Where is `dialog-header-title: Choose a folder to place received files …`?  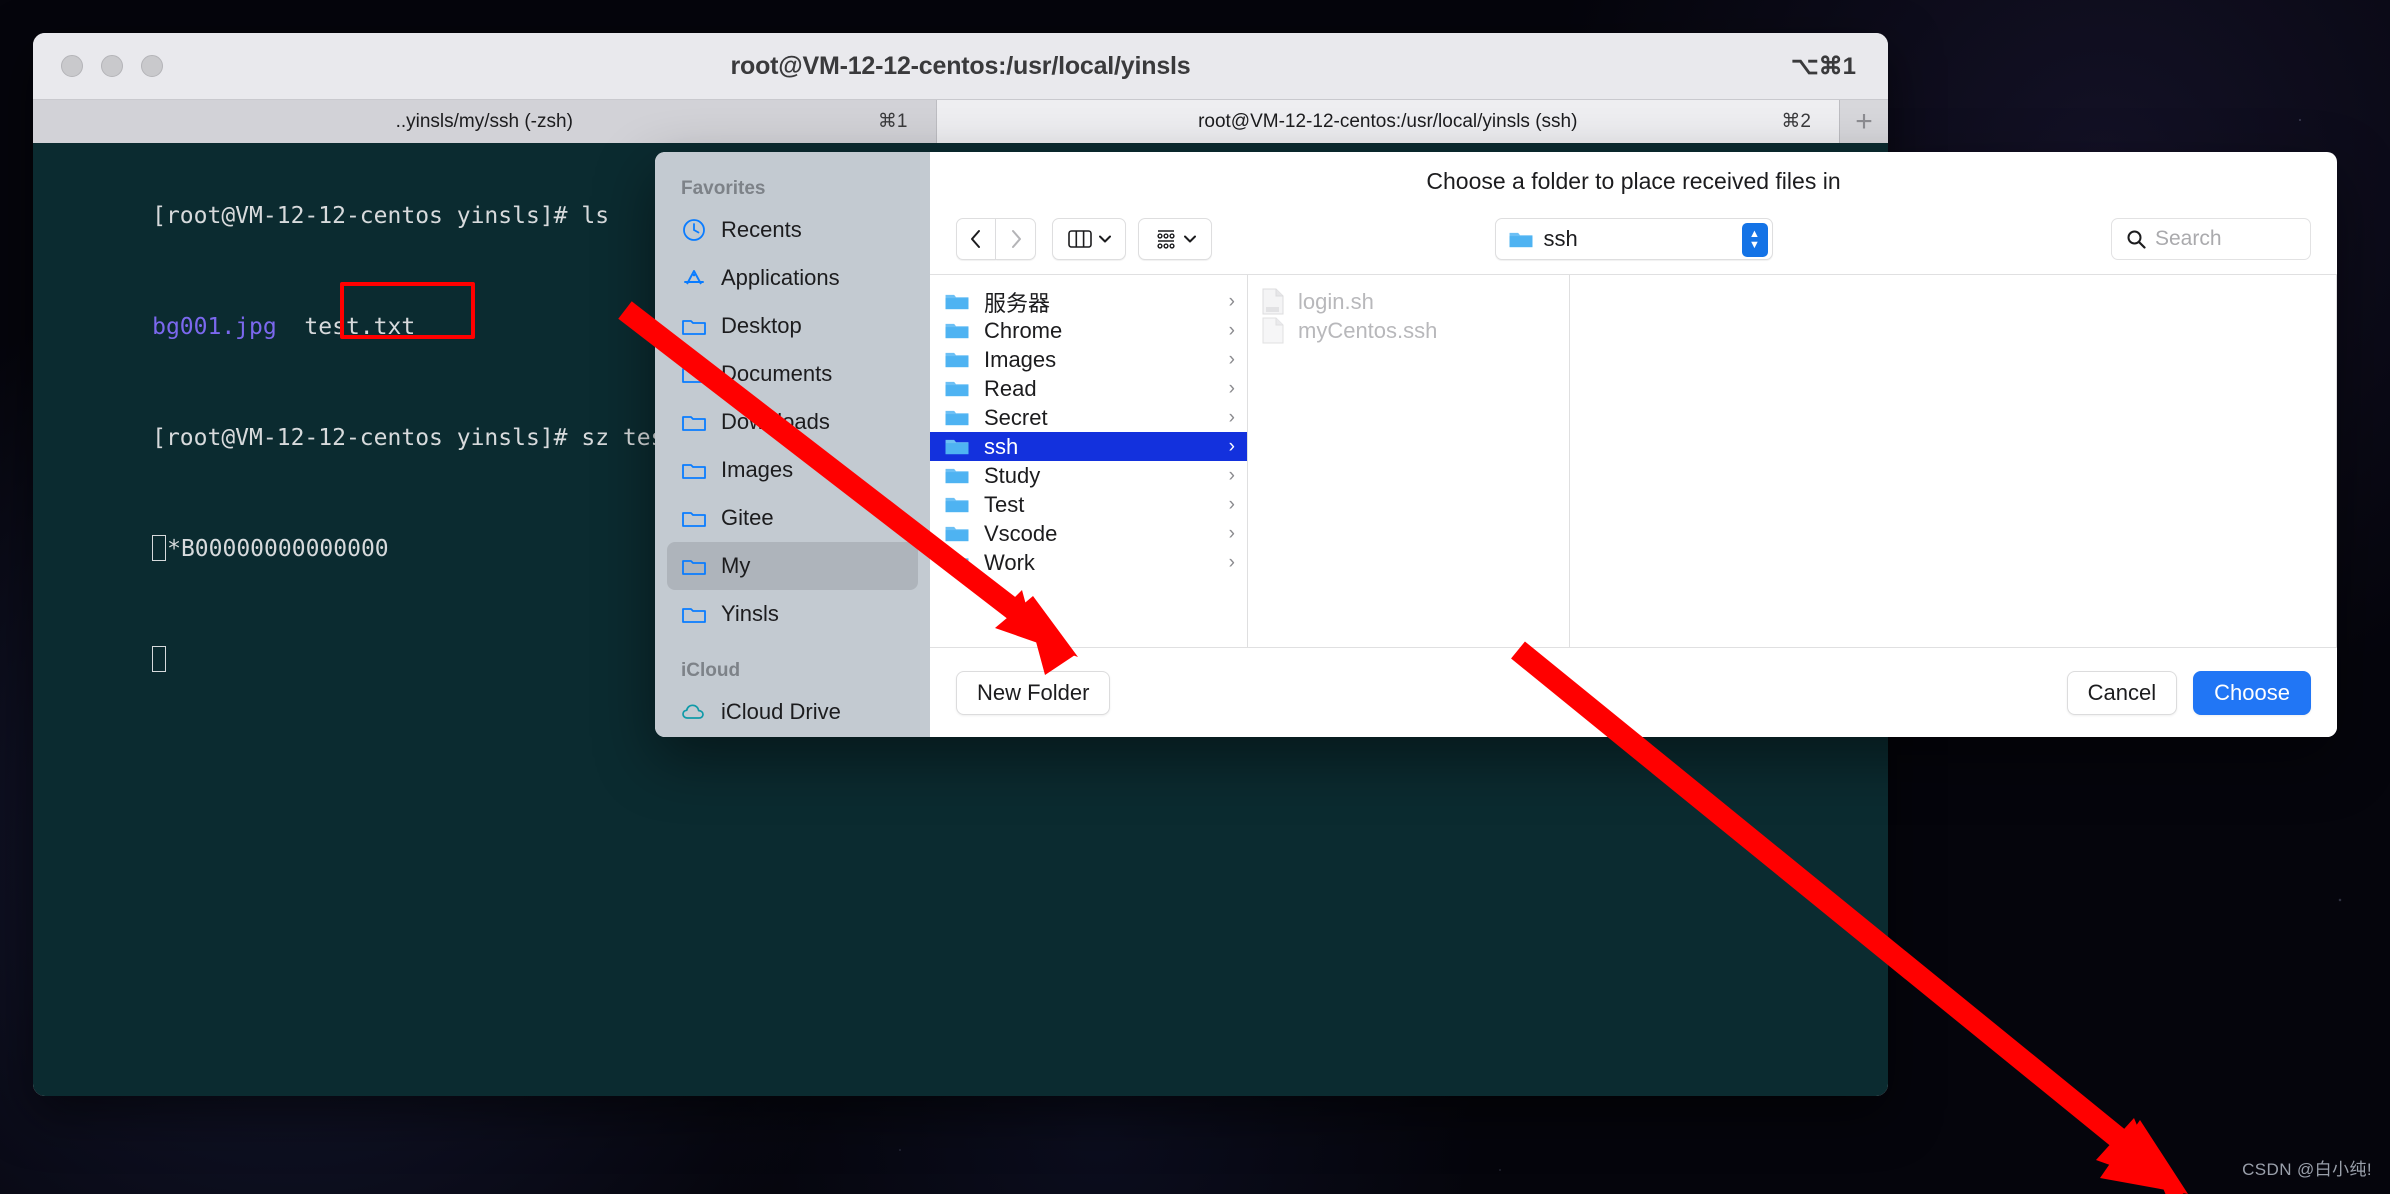 dialog-header-title: Choose a folder to place received files … is located at coordinates (1633, 180).